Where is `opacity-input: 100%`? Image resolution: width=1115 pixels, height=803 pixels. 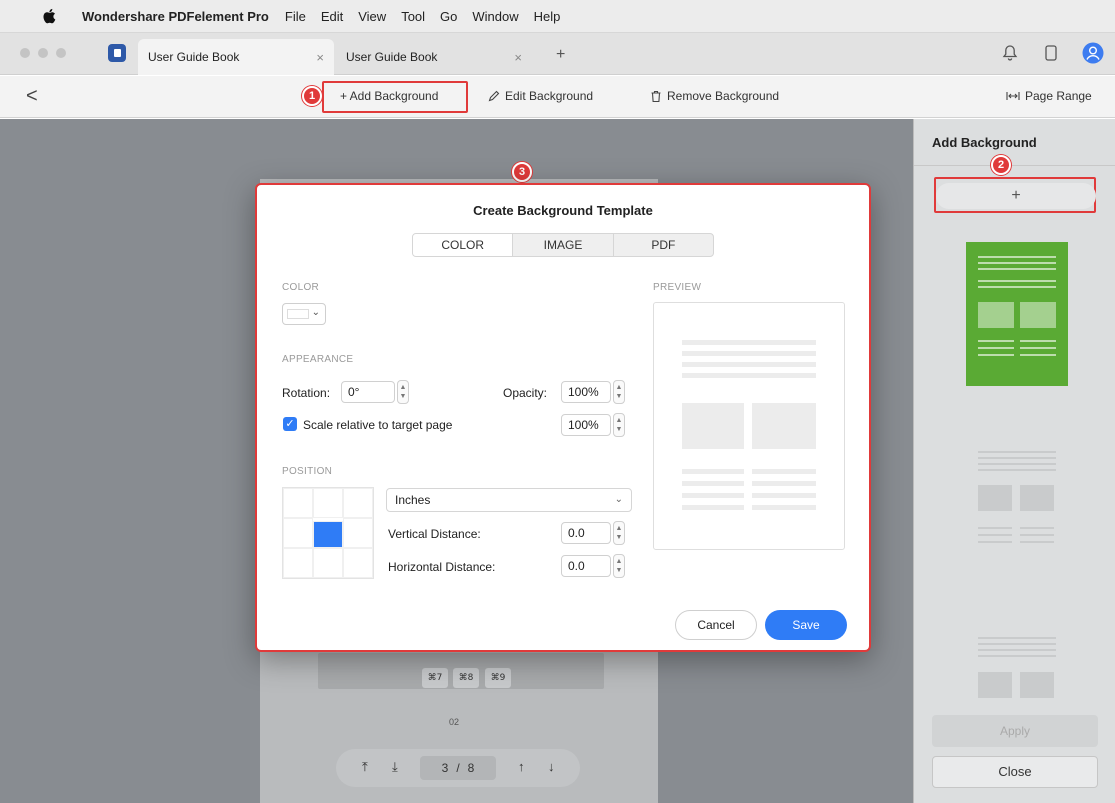
opacity-input: 100% is located at coordinates (586, 392).